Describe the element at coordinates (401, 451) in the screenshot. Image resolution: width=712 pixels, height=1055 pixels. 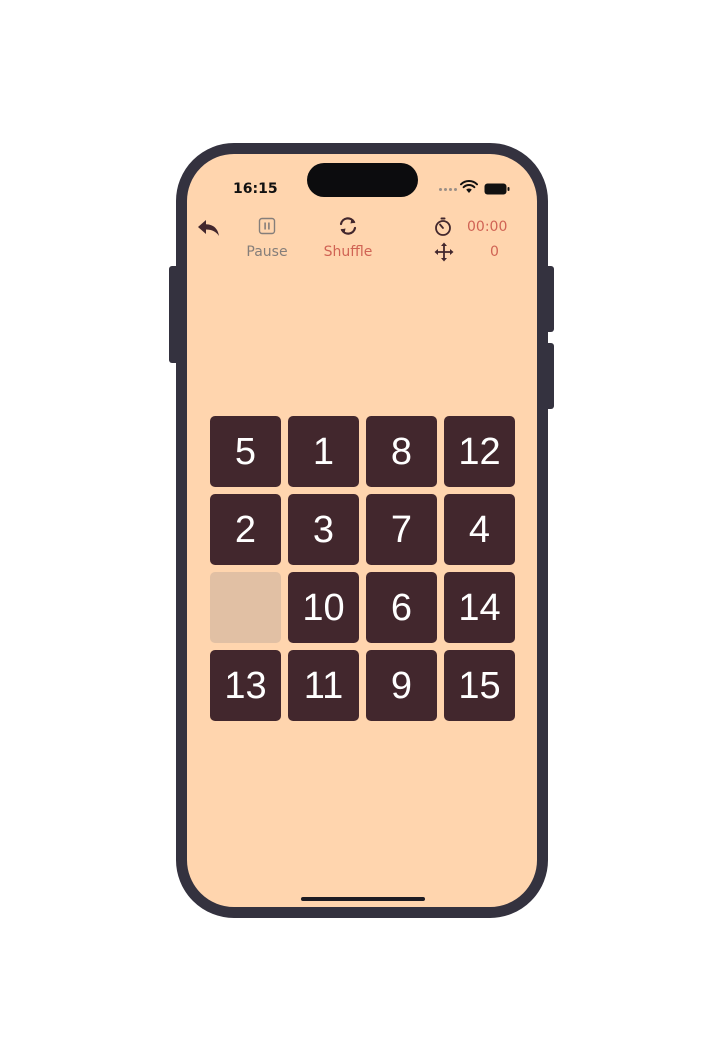
I see `puzzle-tile: 8` at that location.